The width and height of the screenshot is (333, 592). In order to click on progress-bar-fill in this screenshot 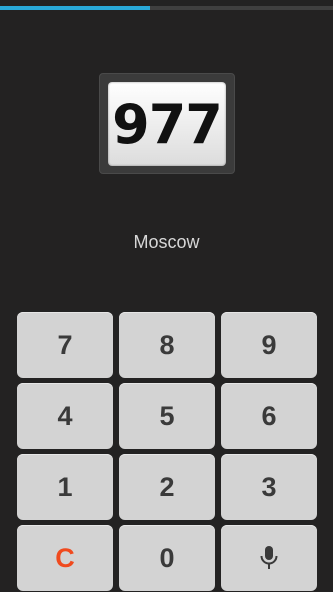, I will do `click(75, 8)`.